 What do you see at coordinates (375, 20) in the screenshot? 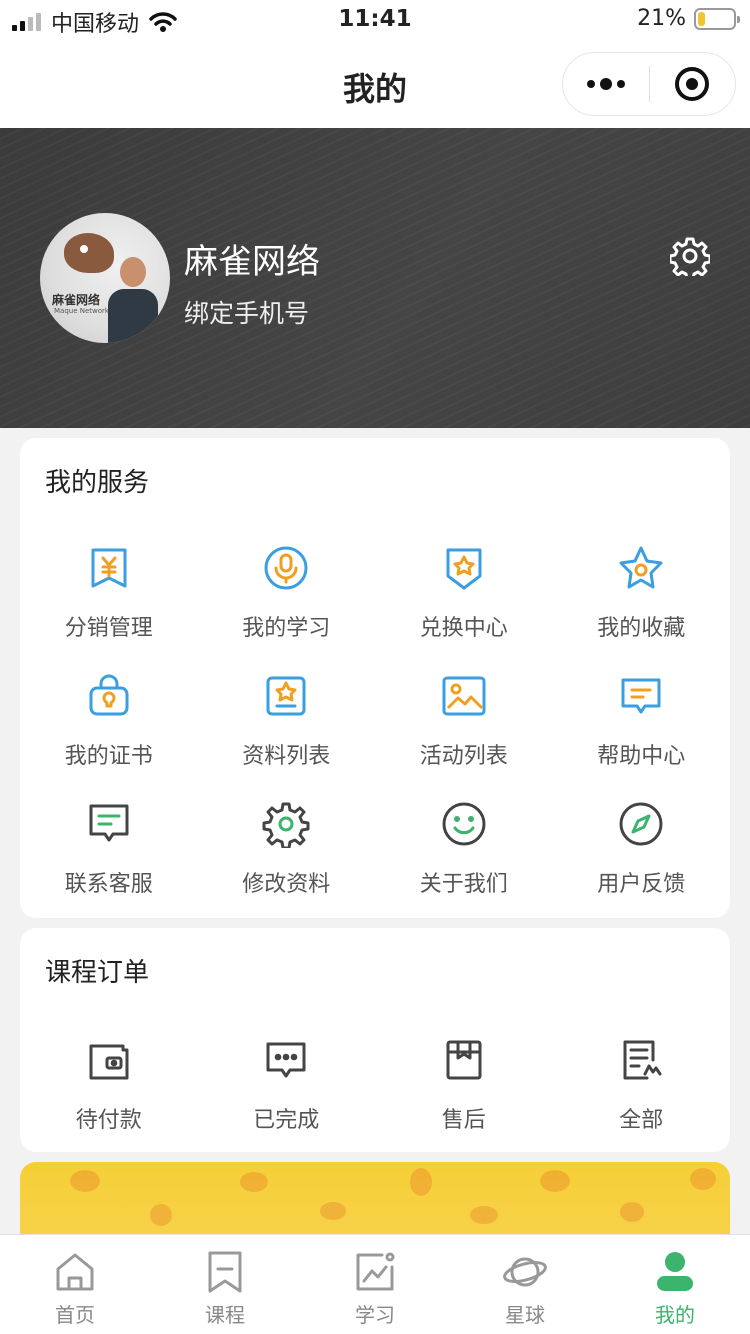
I see `status-bar: 中国移动 11:41 21%` at bounding box center [375, 20].